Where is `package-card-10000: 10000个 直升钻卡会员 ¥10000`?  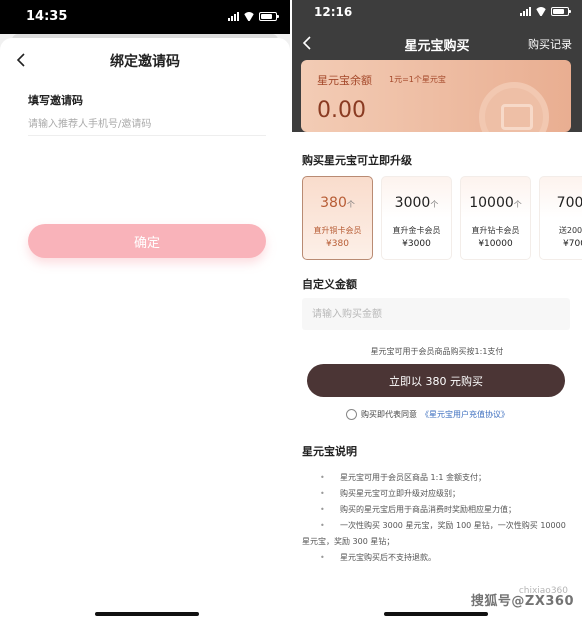
package-card-10000: 10000个 直升钻卡会员 ¥10000 is located at coordinates (495, 218).